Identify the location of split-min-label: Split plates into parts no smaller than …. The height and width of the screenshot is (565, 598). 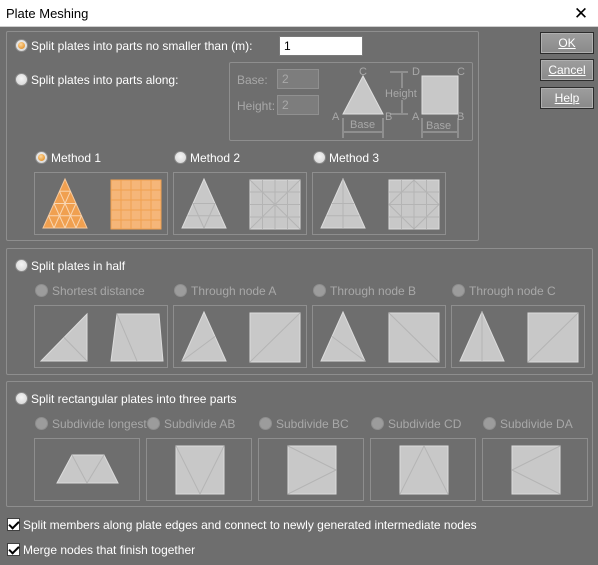
(142, 46).